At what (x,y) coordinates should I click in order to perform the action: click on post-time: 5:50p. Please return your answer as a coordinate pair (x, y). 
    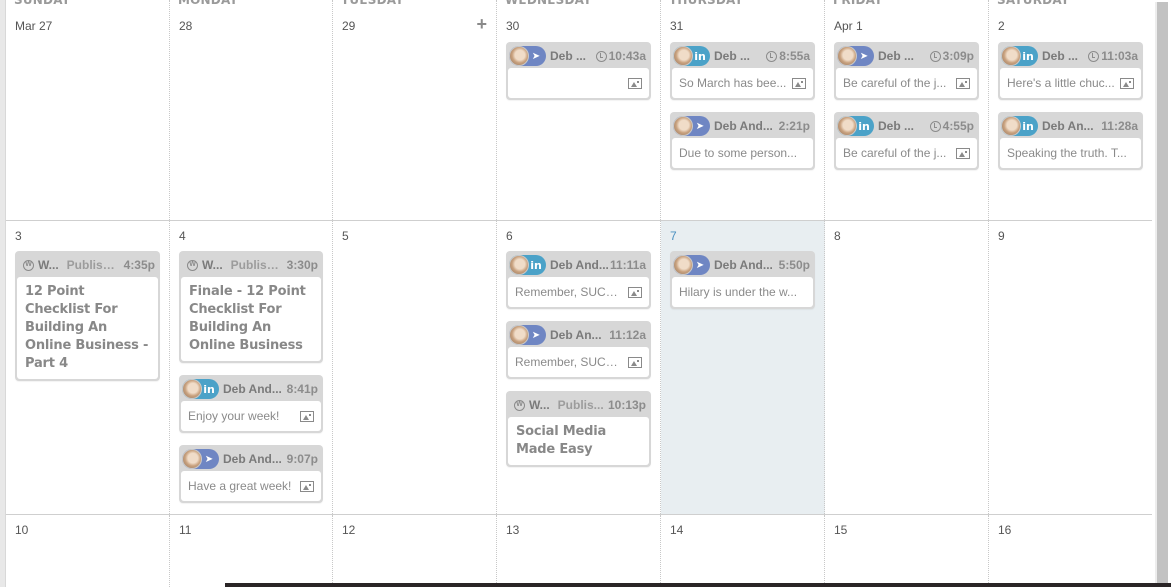
    Looking at the image, I should click on (794, 265).